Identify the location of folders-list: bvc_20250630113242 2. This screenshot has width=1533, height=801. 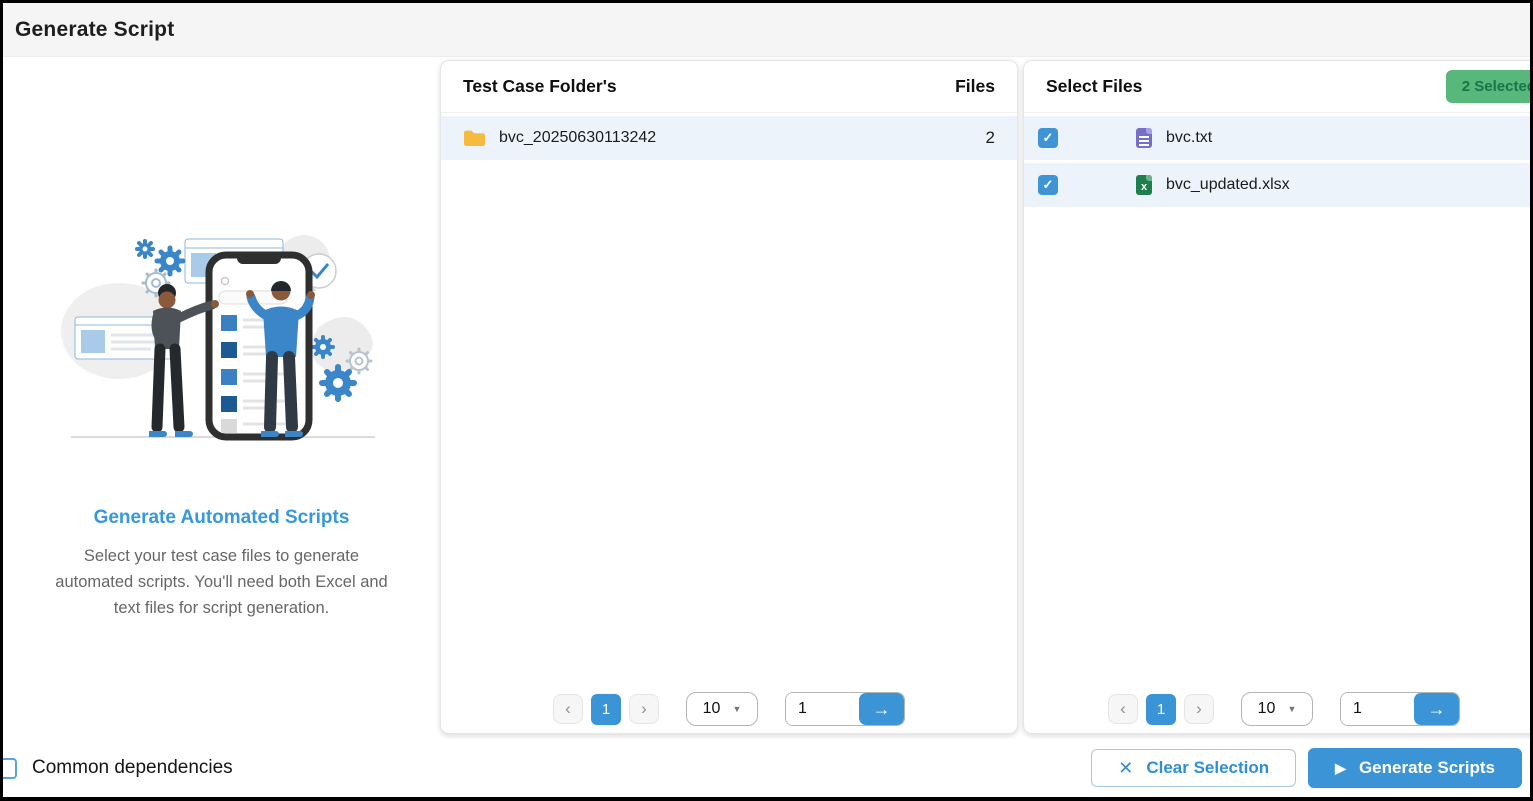
(729, 136).